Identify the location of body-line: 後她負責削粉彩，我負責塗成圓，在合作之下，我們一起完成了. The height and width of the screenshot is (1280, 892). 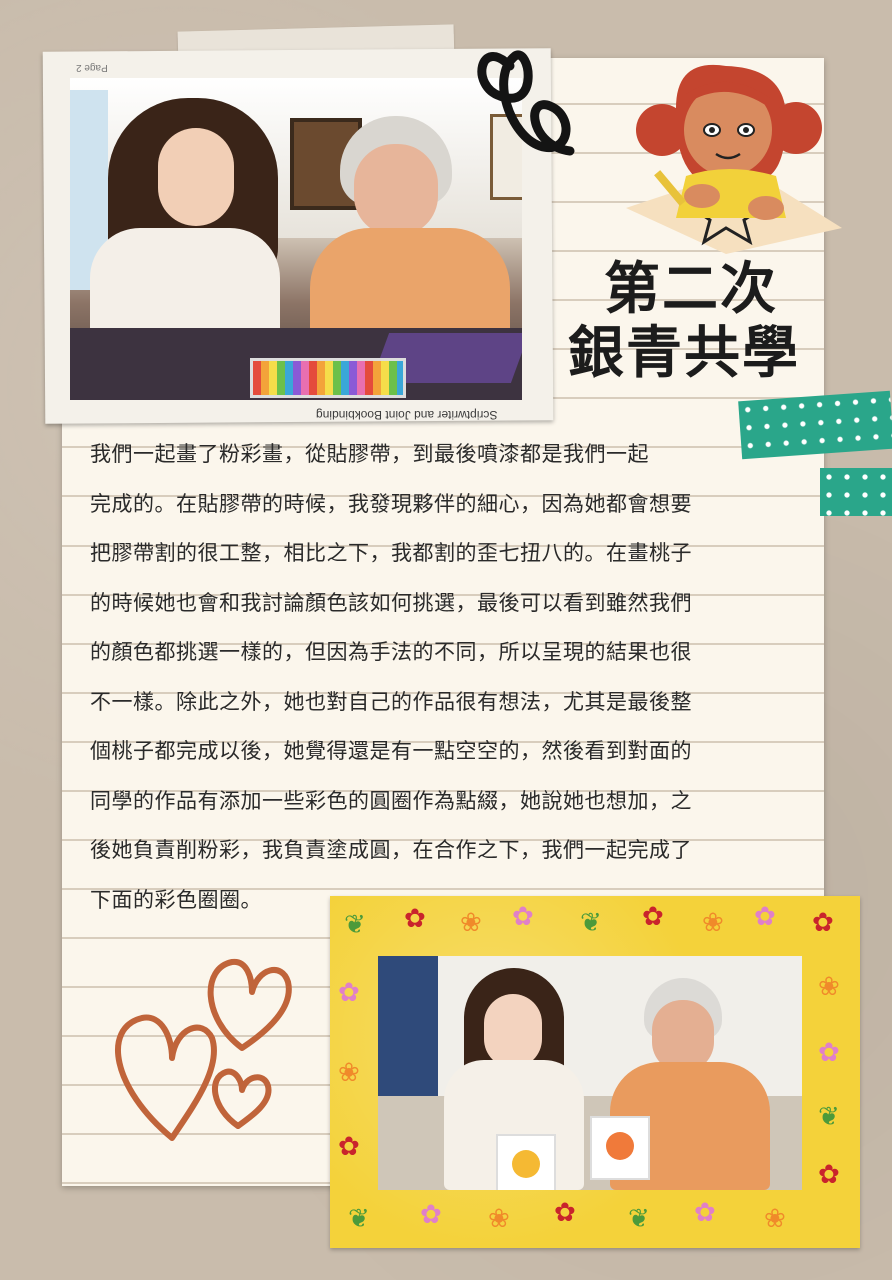
(391, 850).